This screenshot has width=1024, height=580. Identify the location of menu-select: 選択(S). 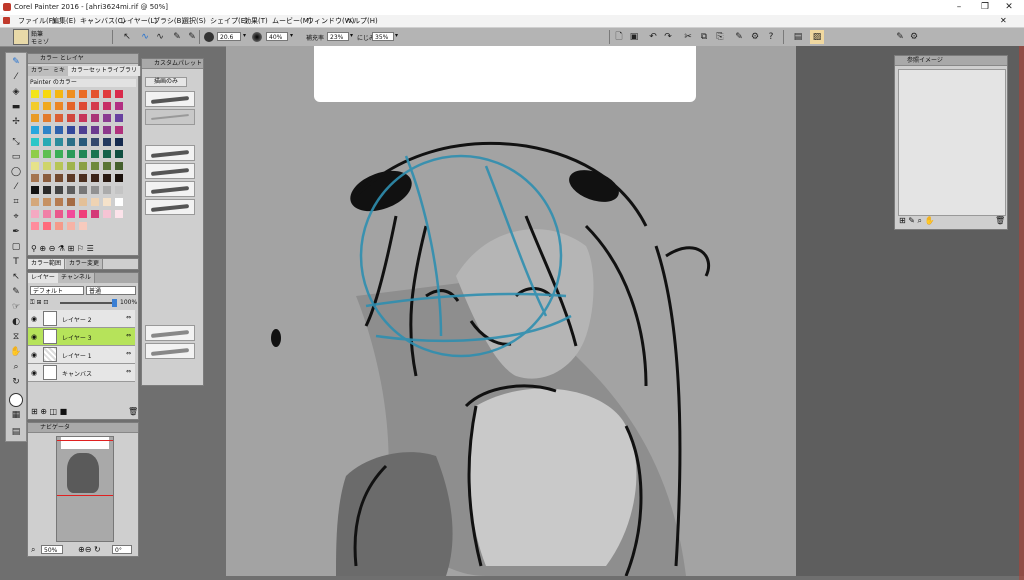
(194, 21).